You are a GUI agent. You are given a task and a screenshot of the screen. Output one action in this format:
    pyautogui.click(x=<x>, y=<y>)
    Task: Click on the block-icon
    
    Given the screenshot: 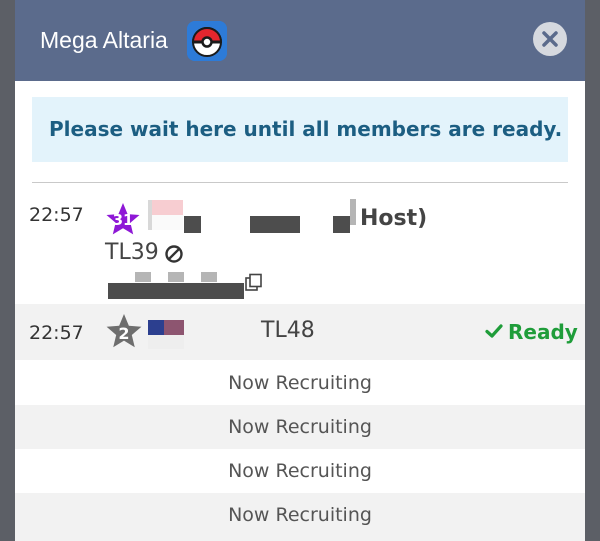 What is the action you would take?
    pyautogui.click(x=174, y=254)
    